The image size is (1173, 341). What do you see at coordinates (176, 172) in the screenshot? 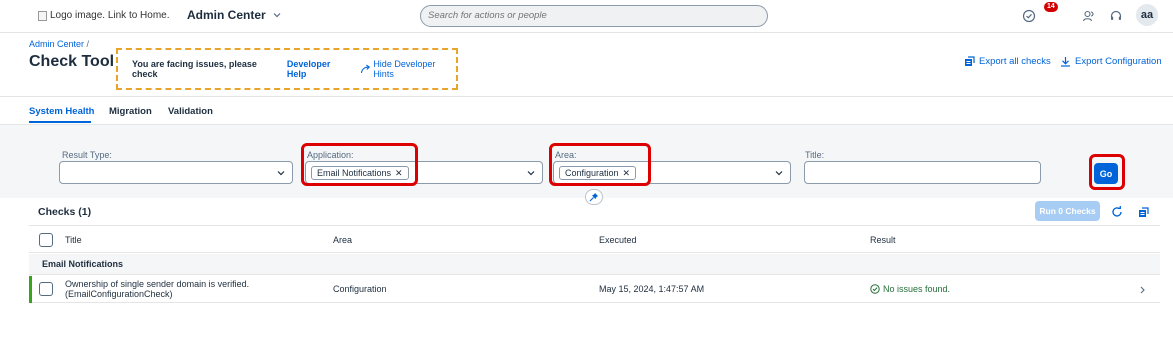
I see `result-type-select` at bounding box center [176, 172].